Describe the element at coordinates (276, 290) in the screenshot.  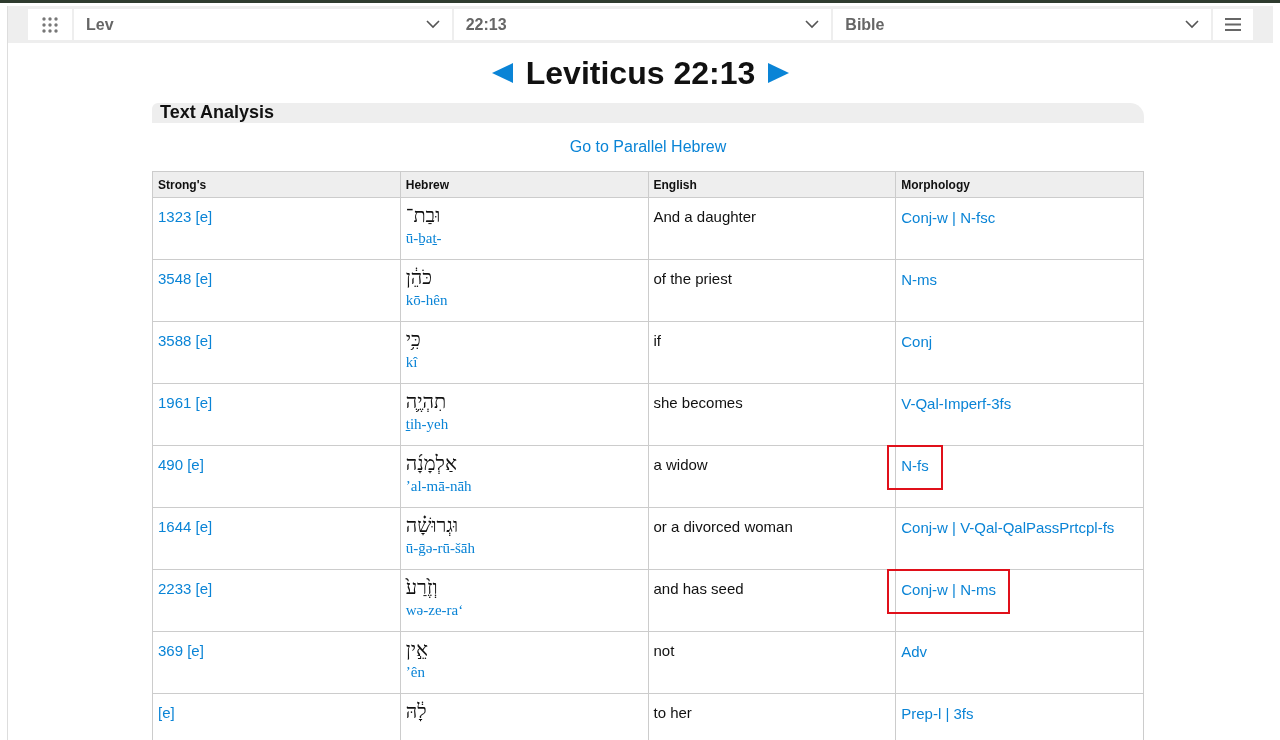
I see `strongs-cell: 3548 [e]` at that location.